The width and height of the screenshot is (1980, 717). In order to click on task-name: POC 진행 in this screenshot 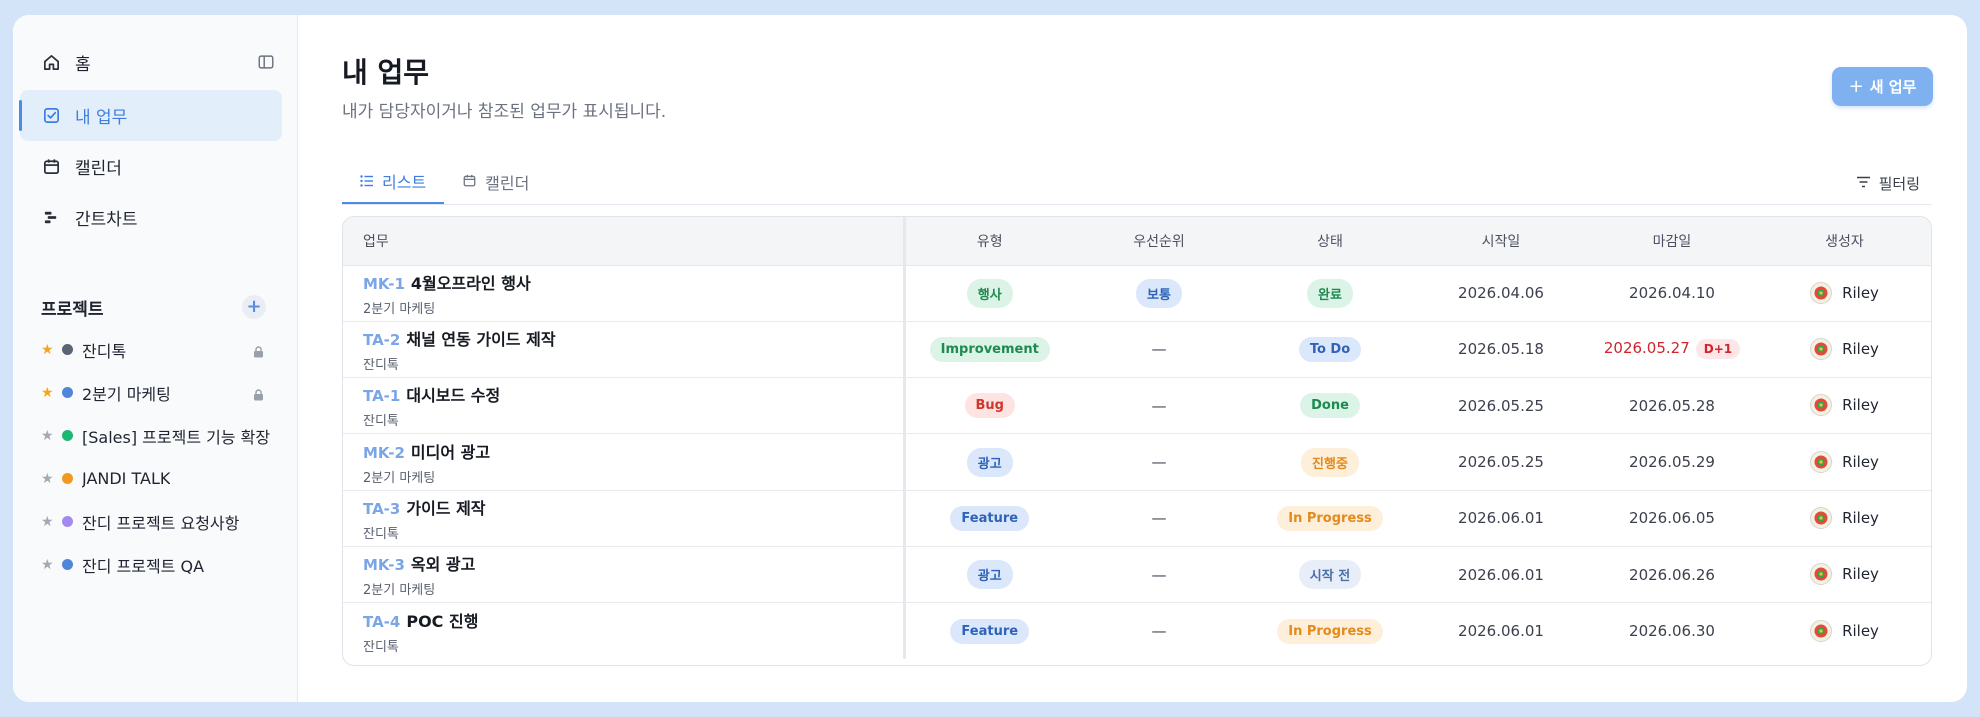, I will do `click(442, 621)`.